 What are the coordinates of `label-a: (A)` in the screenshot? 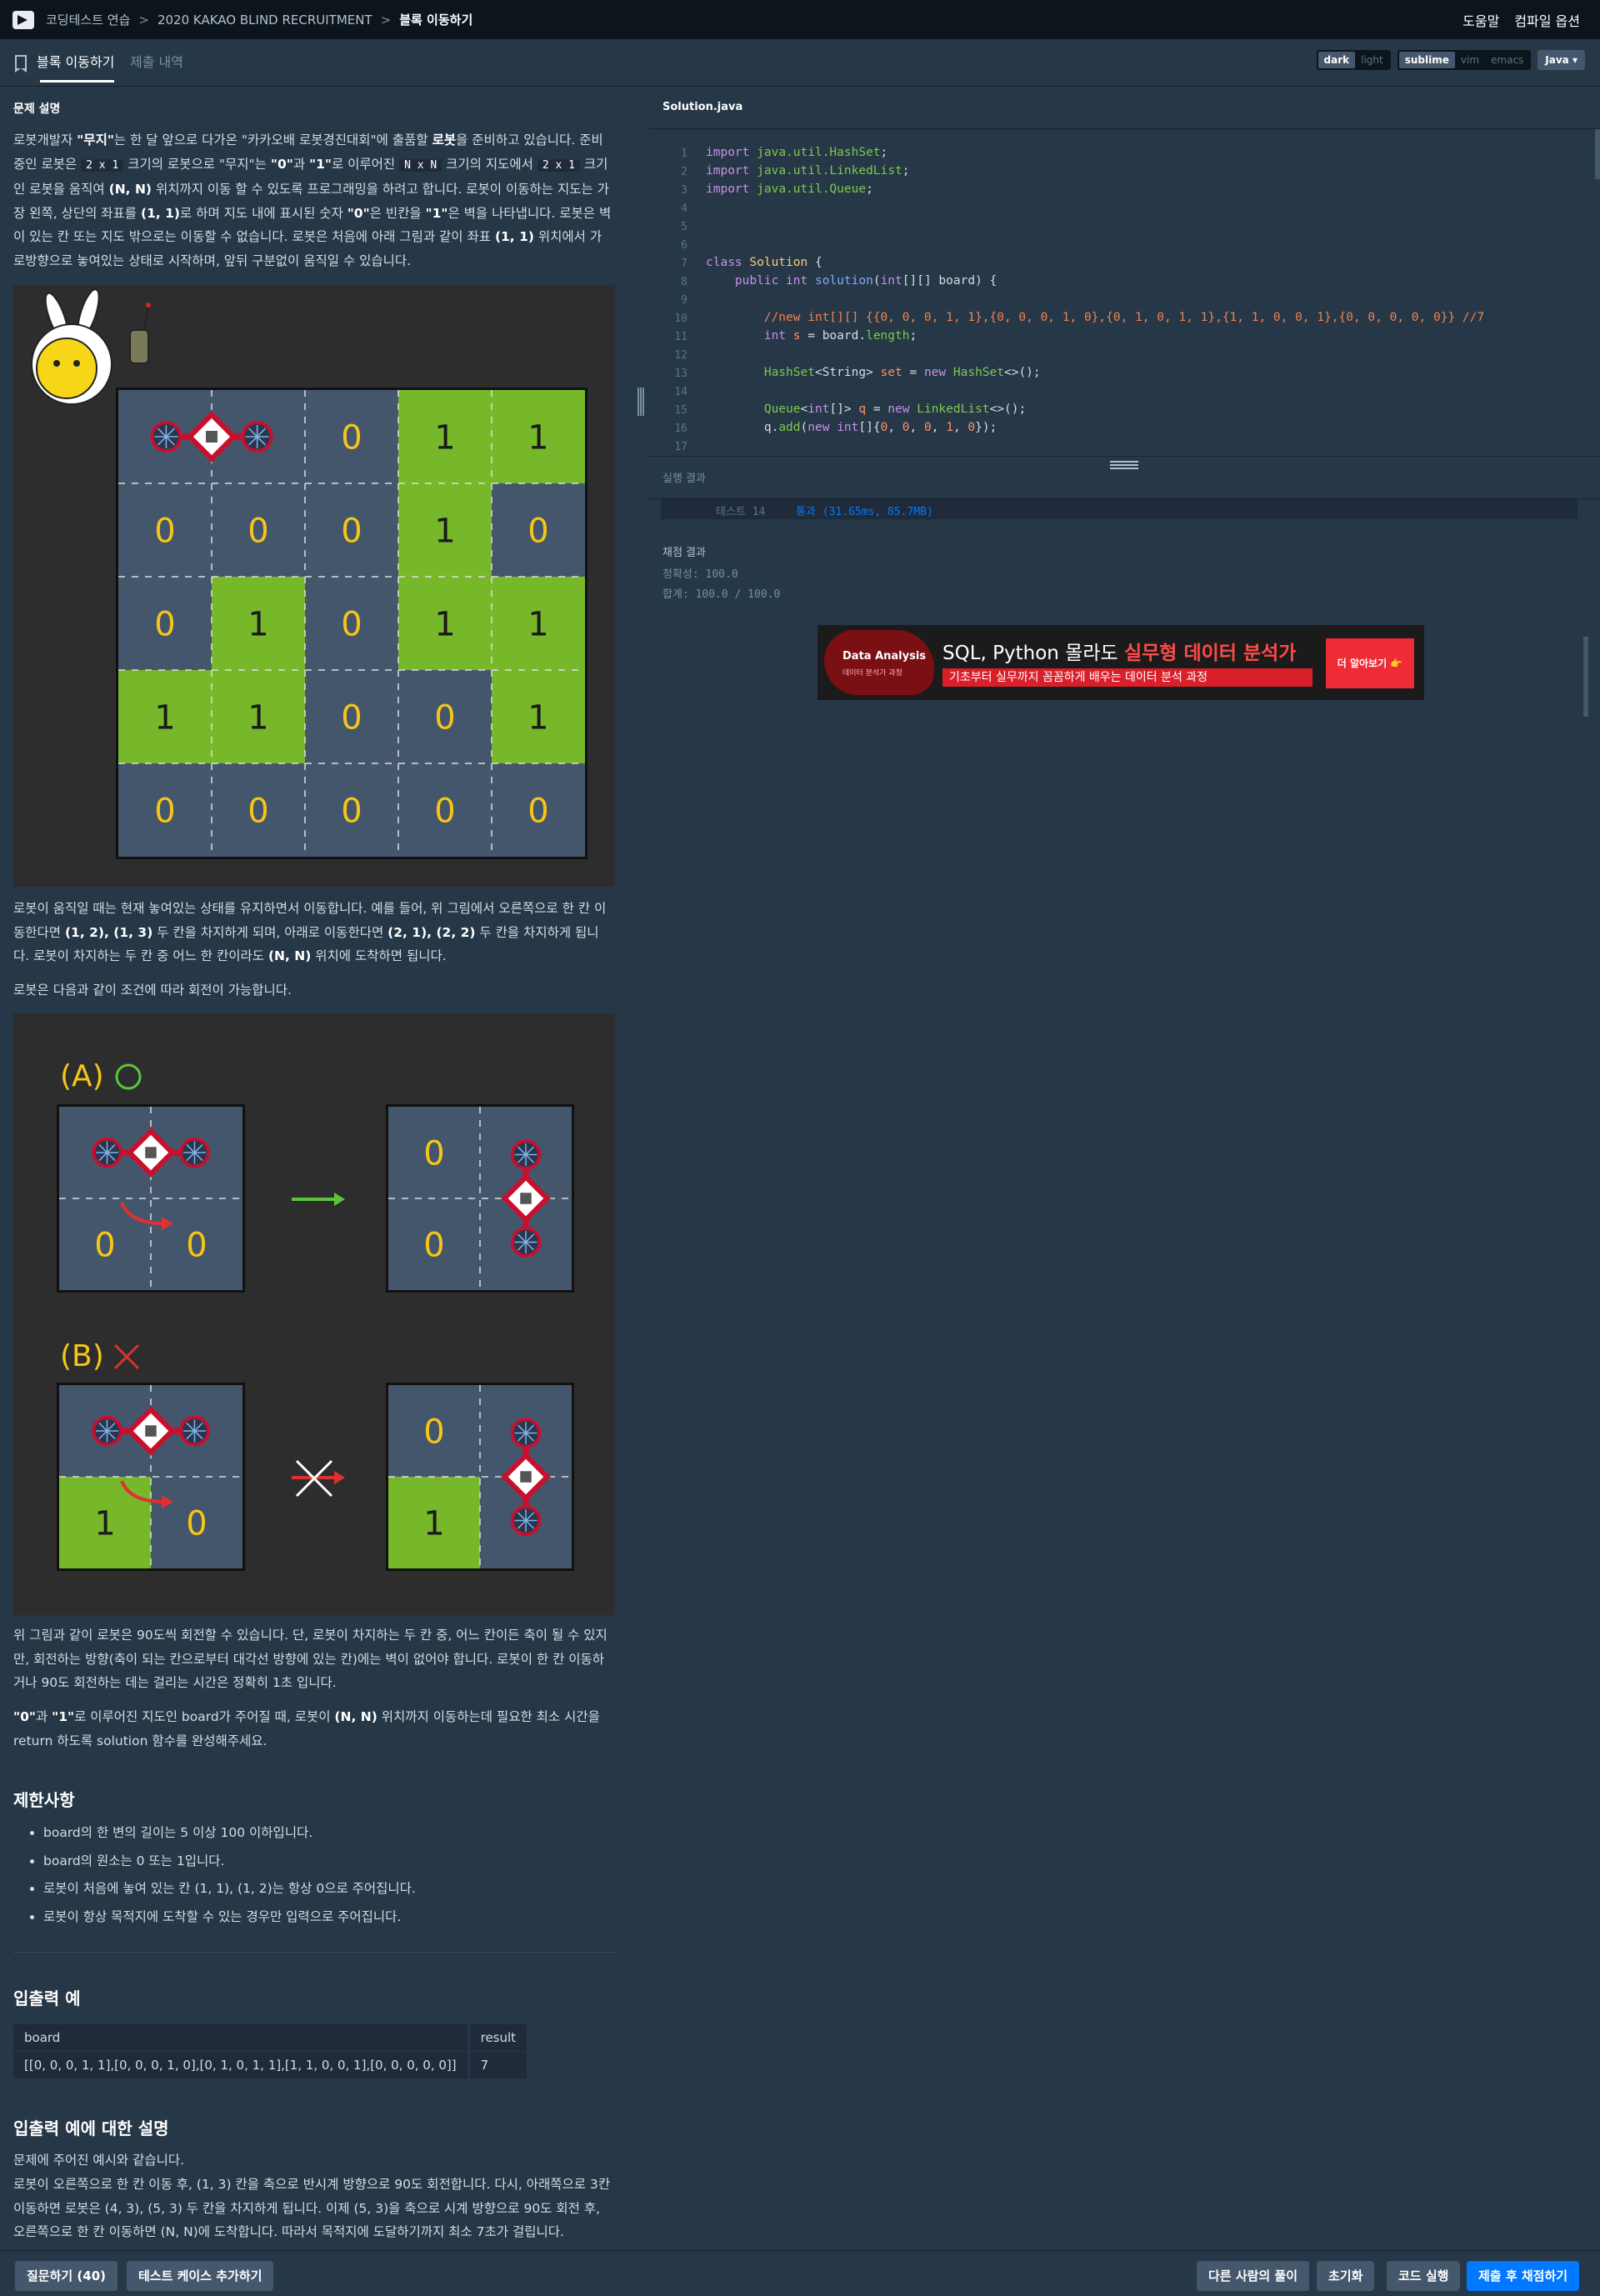 It's located at (82, 1076).